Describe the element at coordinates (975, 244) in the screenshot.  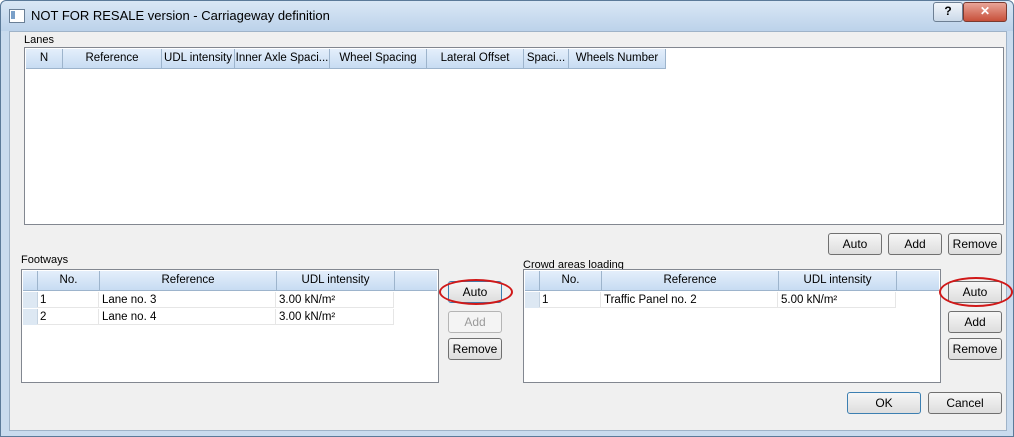
I see `lanes-remove-button: Remove` at that location.